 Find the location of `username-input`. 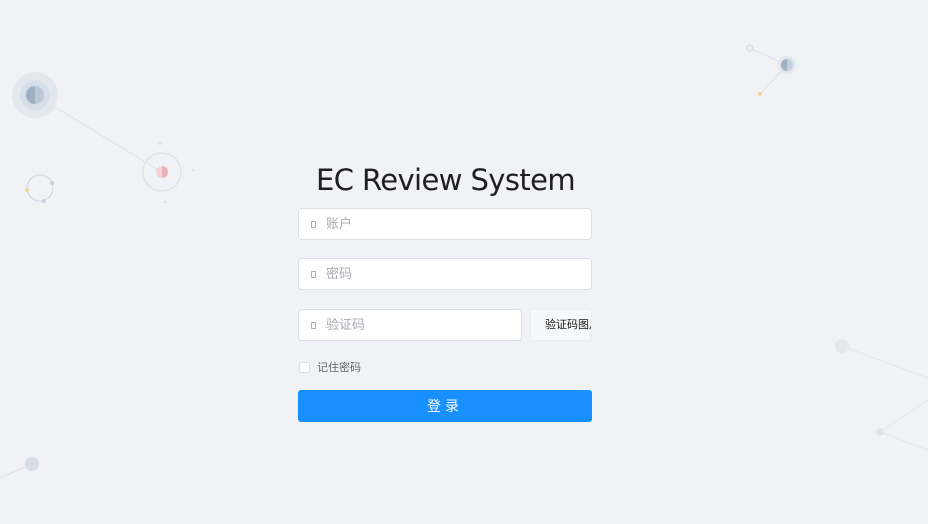

username-input is located at coordinates (454, 224).